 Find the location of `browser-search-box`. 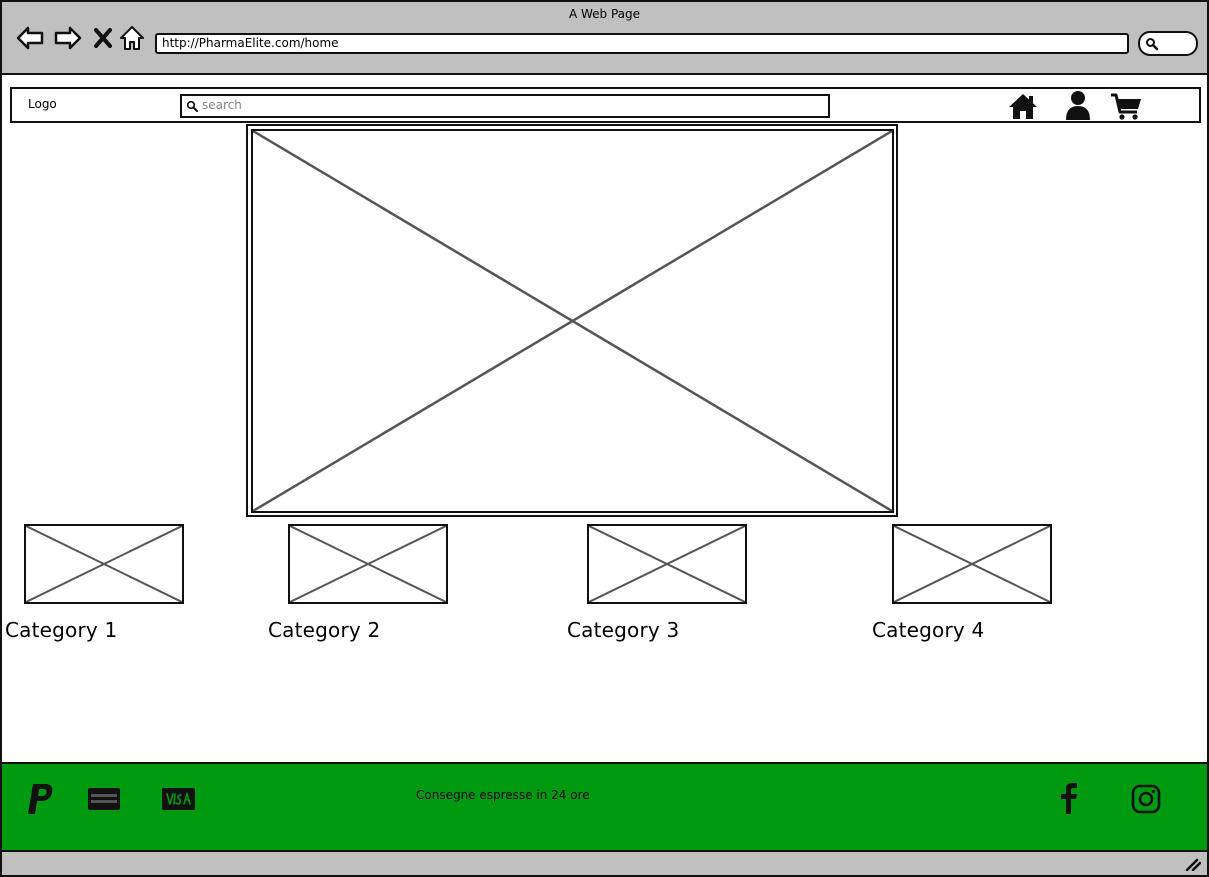

browser-search-box is located at coordinates (1168, 43).